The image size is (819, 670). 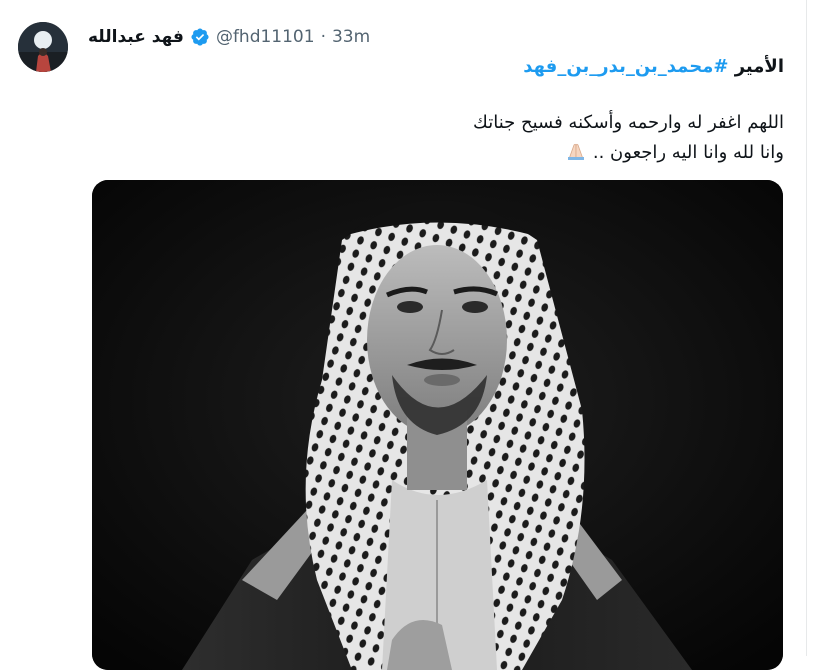 I want to click on author-avatar, so click(x=43, y=47).